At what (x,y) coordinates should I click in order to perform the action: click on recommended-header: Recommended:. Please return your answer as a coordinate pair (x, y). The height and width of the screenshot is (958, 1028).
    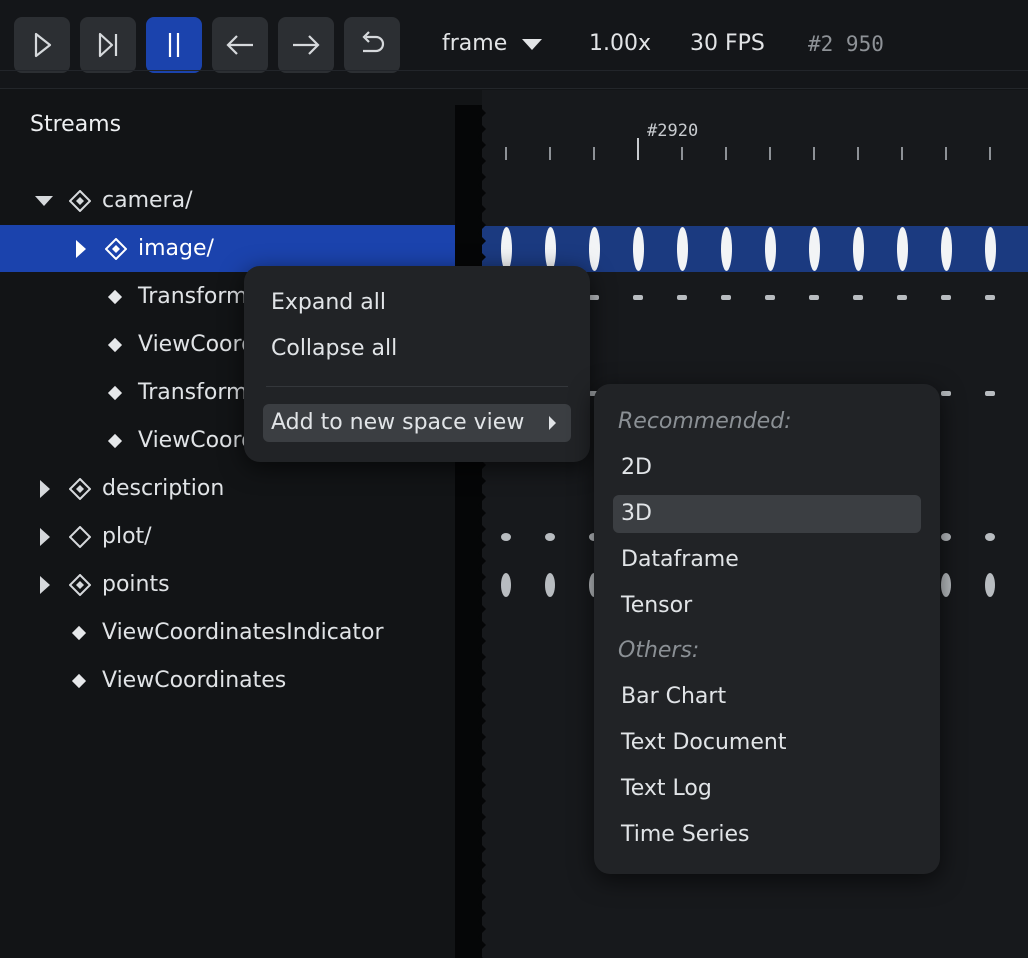
    Looking at the image, I should click on (705, 421).